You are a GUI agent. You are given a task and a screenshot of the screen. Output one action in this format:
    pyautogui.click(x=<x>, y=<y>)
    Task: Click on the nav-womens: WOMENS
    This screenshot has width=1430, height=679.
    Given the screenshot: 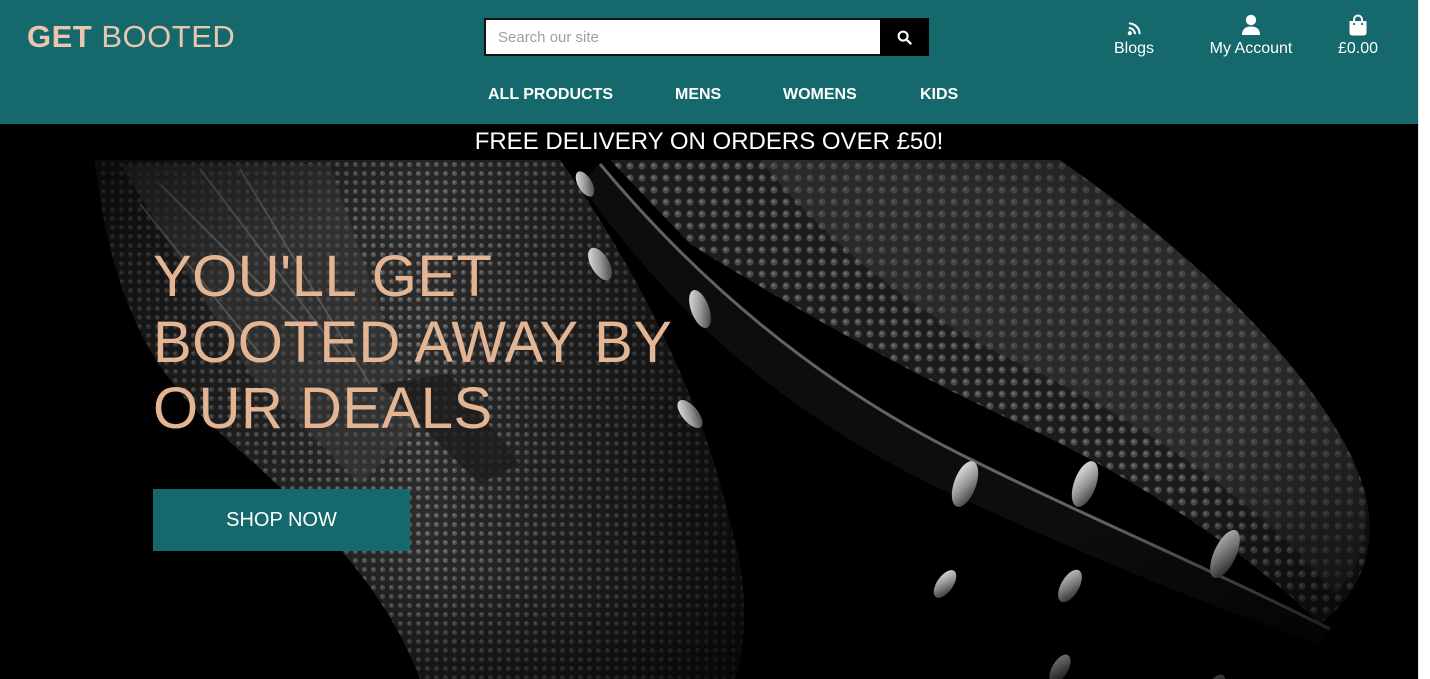 What is the action you would take?
    pyautogui.click(x=820, y=95)
    